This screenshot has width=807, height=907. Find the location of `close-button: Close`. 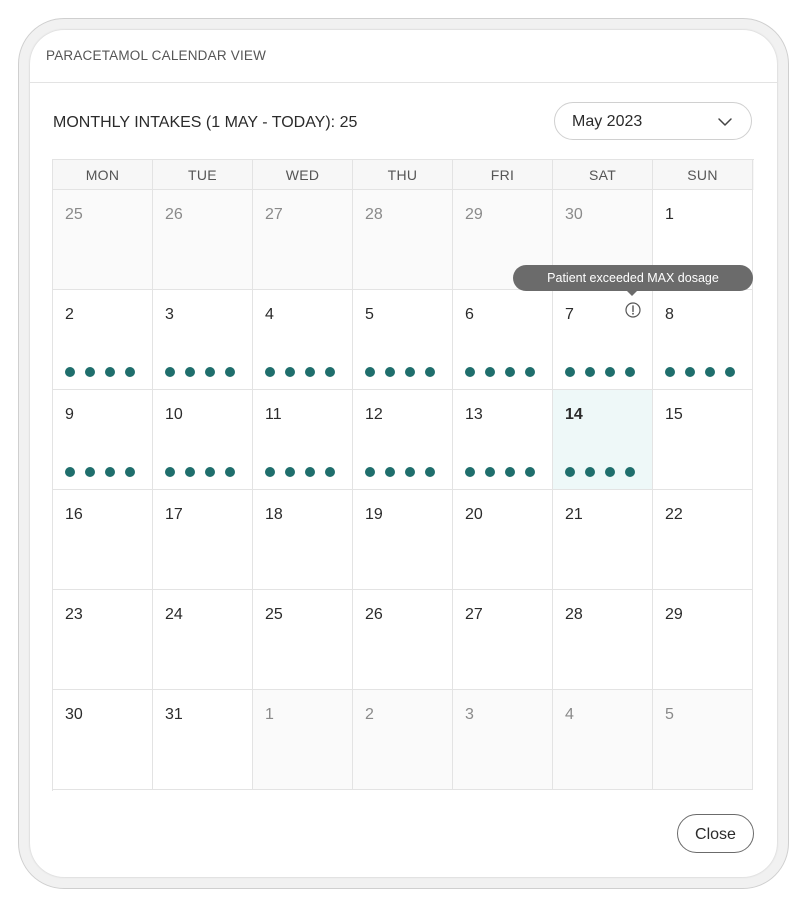

close-button: Close is located at coordinates (715, 833).